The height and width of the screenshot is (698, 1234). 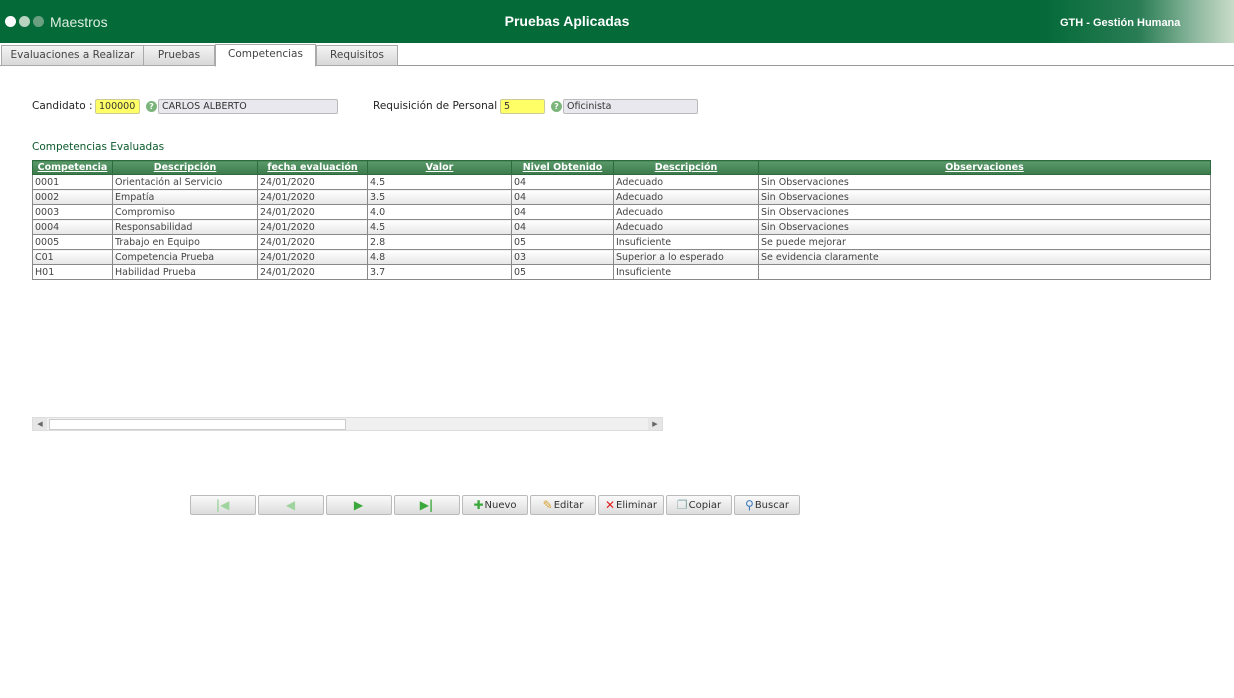 What do you see at coordinates (705, 505) in the screenshot?
I see `copiar-label: Copiar` at bounding box center [705, 505].